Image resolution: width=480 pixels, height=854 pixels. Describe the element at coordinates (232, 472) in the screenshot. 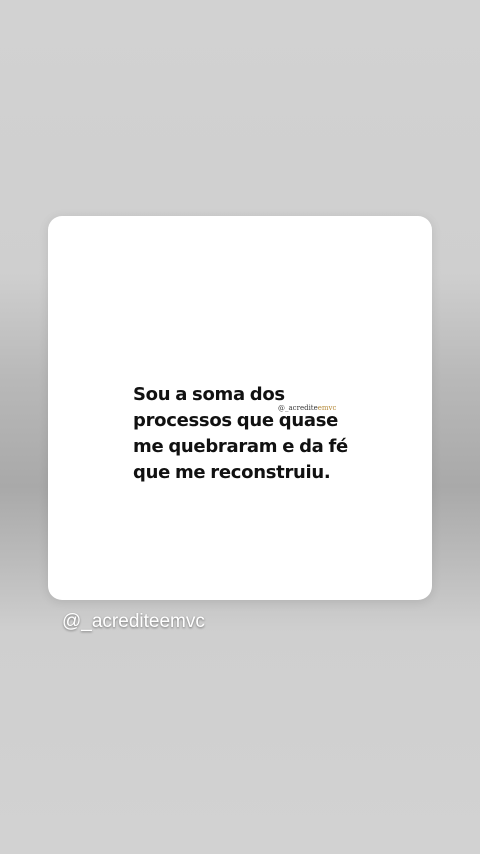

I see `quote-line-4: que me reconstruiu.` at that location.